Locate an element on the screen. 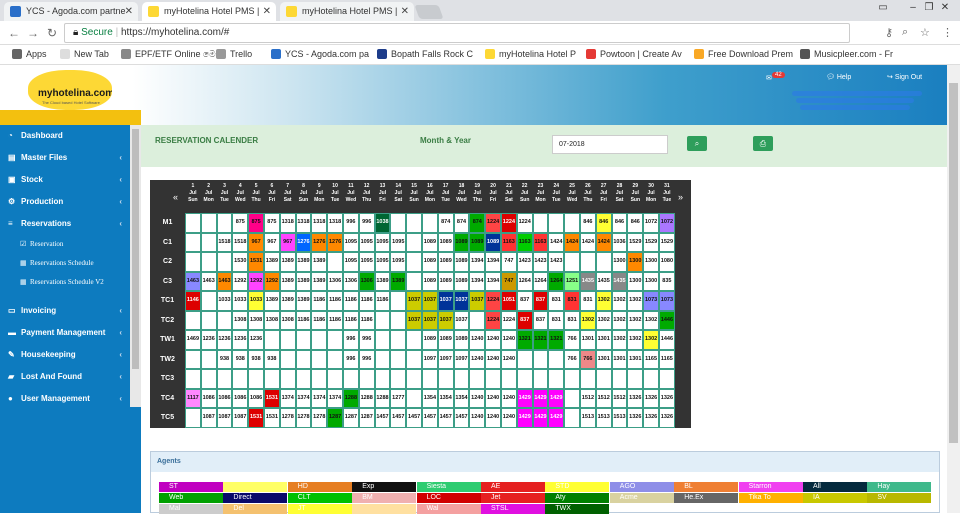 The image size is (960, 514). sidebar-item: ◔ Dashboard is located at coordinates (64, 136).